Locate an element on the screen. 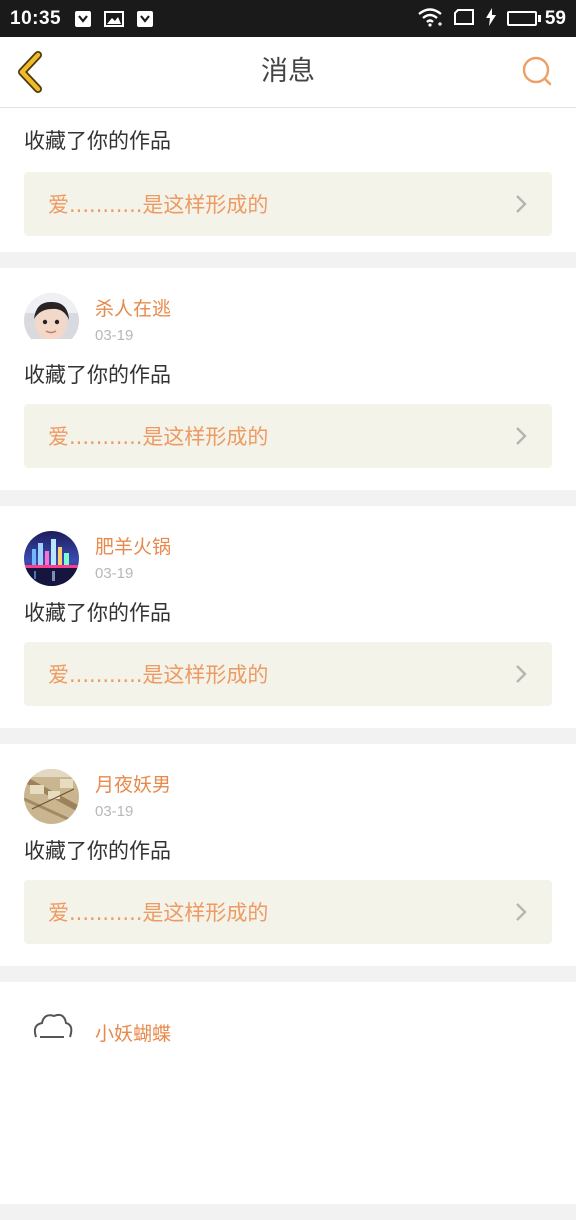  battery-percent: 59 is located at coordinates (555, 18).